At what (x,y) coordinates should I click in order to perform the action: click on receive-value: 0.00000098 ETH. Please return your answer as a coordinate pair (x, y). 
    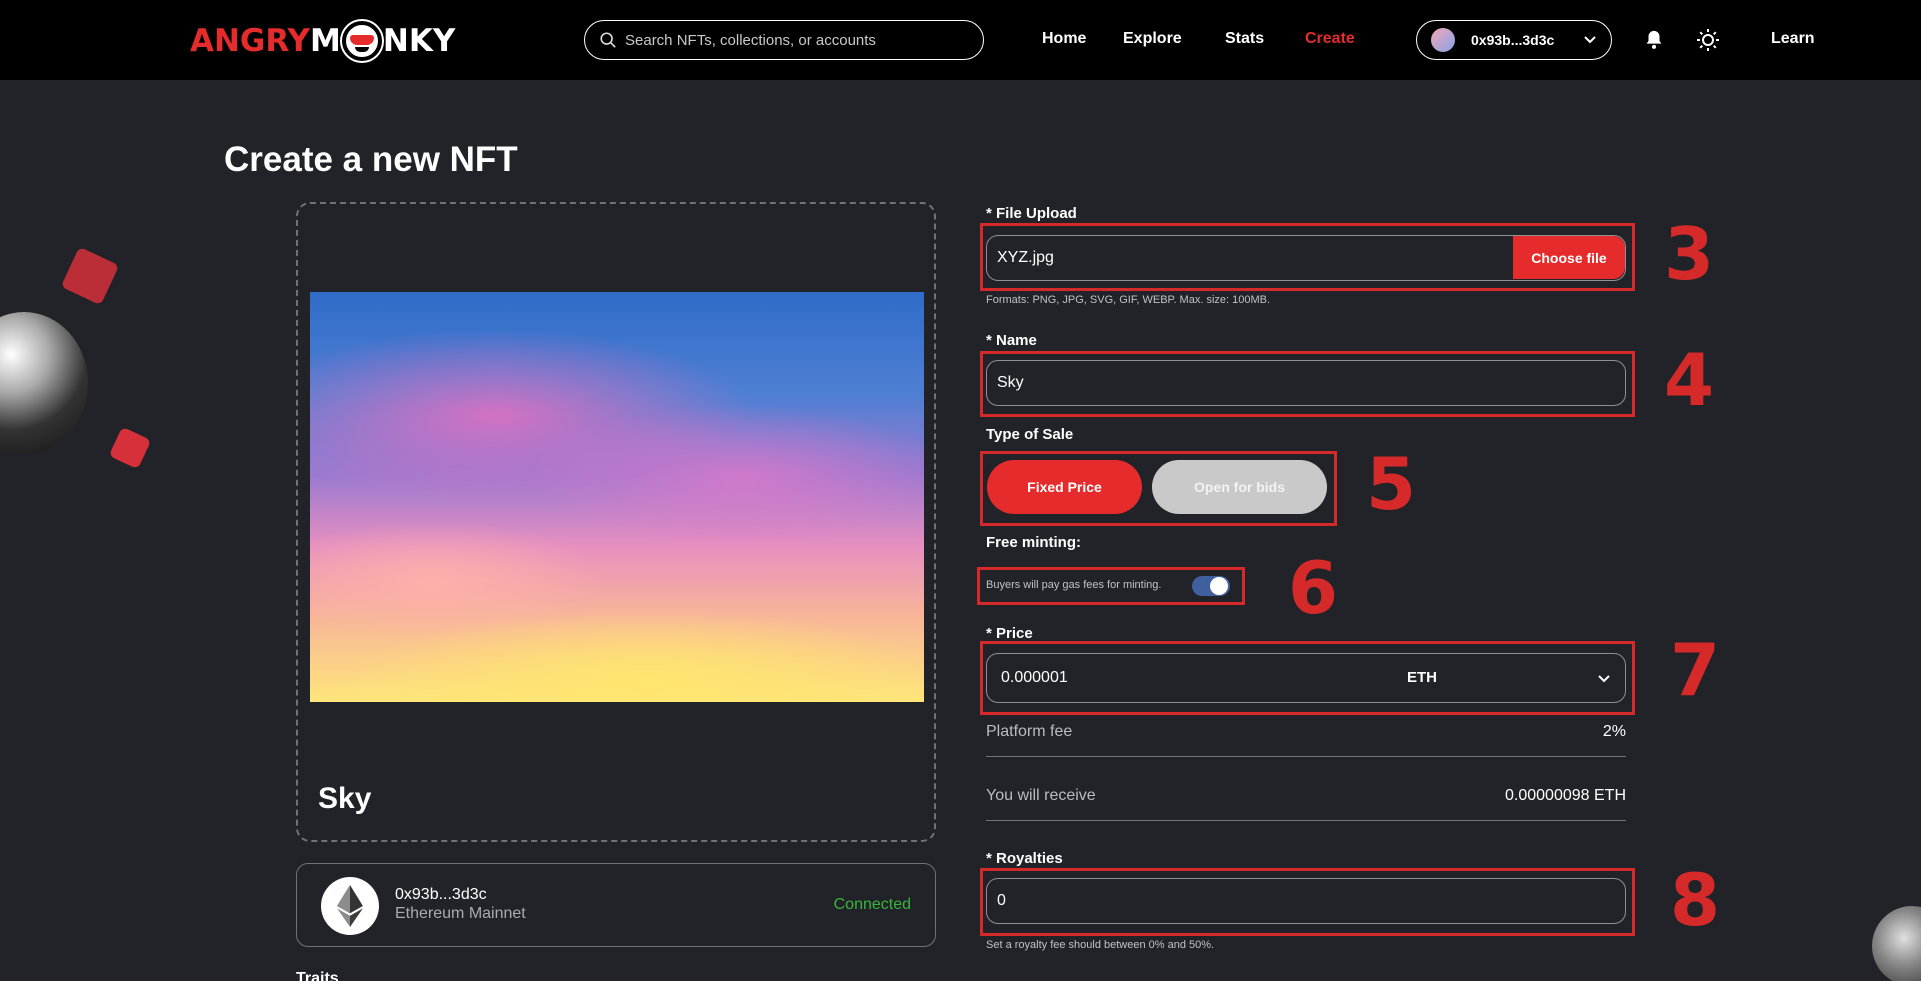
    Looking at the image, I should click on (1565, 795).